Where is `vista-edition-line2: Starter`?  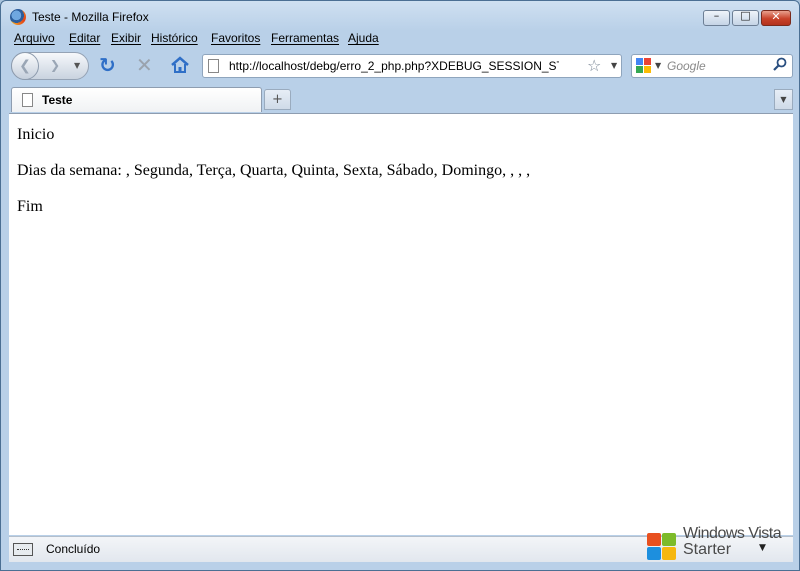 vista-edition-line2: Starter is located at coordinates (707, 549).